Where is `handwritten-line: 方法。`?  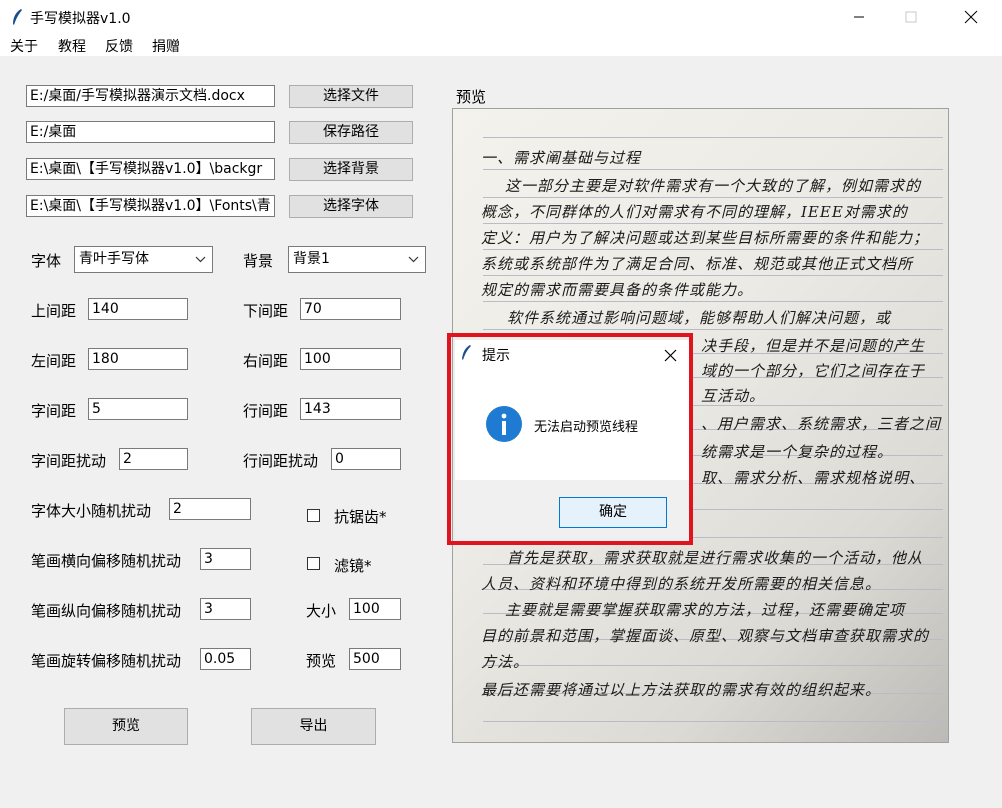 handwritten-line: 方法。 is located at coordinates (505, 662).